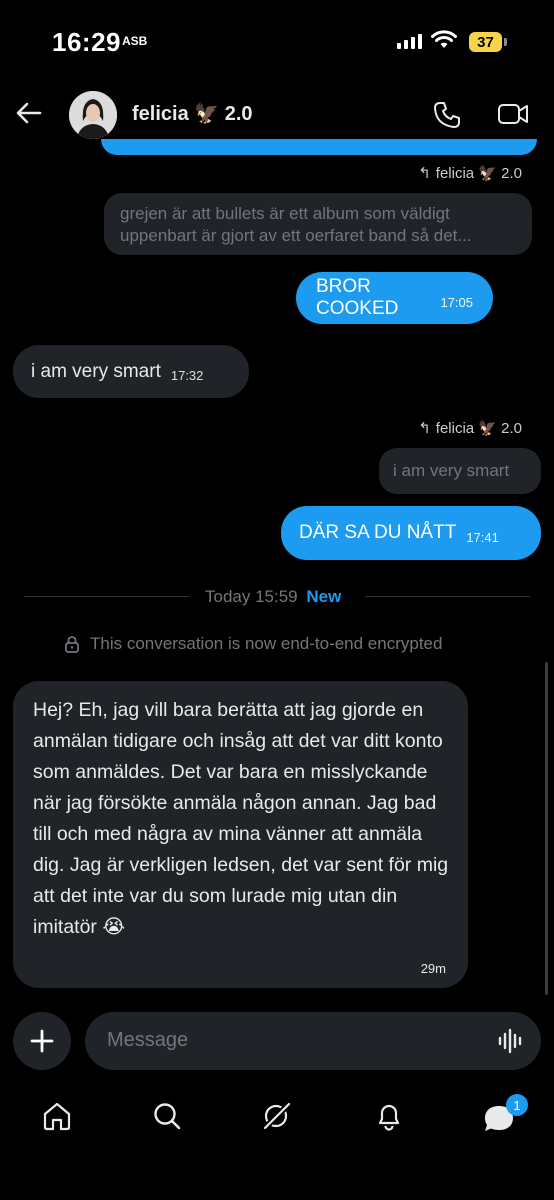 The height and width of the screenshot is (1200, 554). I want to click on lock-icon, so click(72, 644).